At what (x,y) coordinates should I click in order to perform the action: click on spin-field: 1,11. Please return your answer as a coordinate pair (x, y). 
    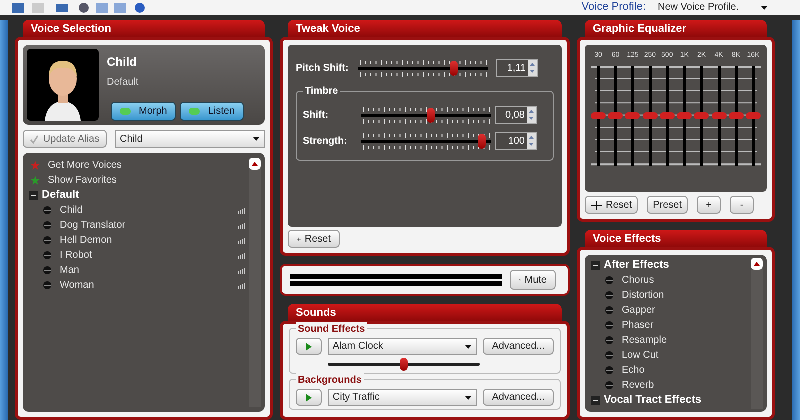
    Looking at the image, I should click on (517, 68).